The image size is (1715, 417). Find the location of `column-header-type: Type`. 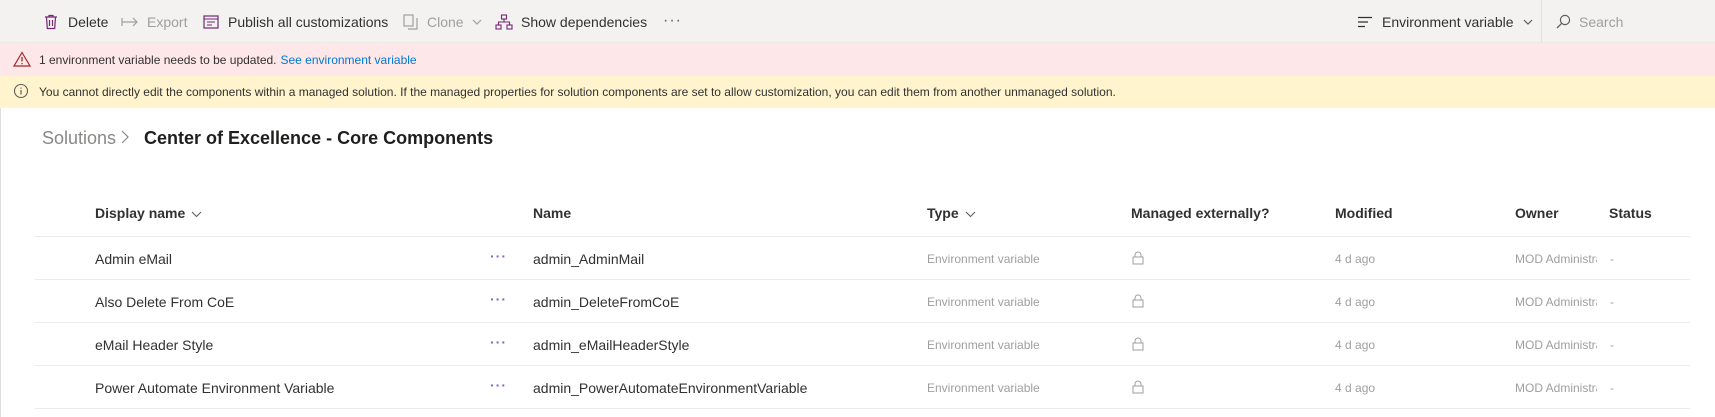

column-header-type: Type is located at coordinates (951, 213).